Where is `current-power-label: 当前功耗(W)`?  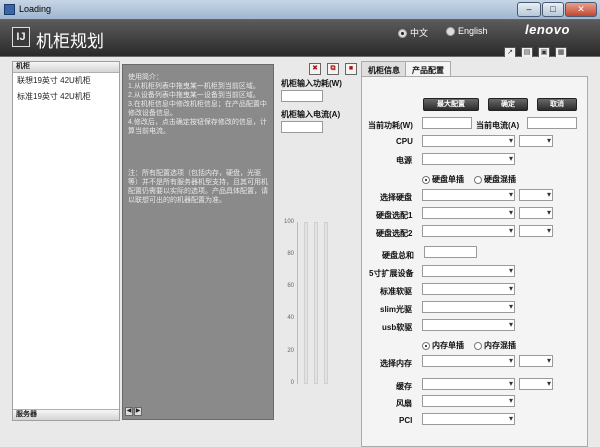
current-power-label: 当前功耗(W) is located at coordinates (390, 125).